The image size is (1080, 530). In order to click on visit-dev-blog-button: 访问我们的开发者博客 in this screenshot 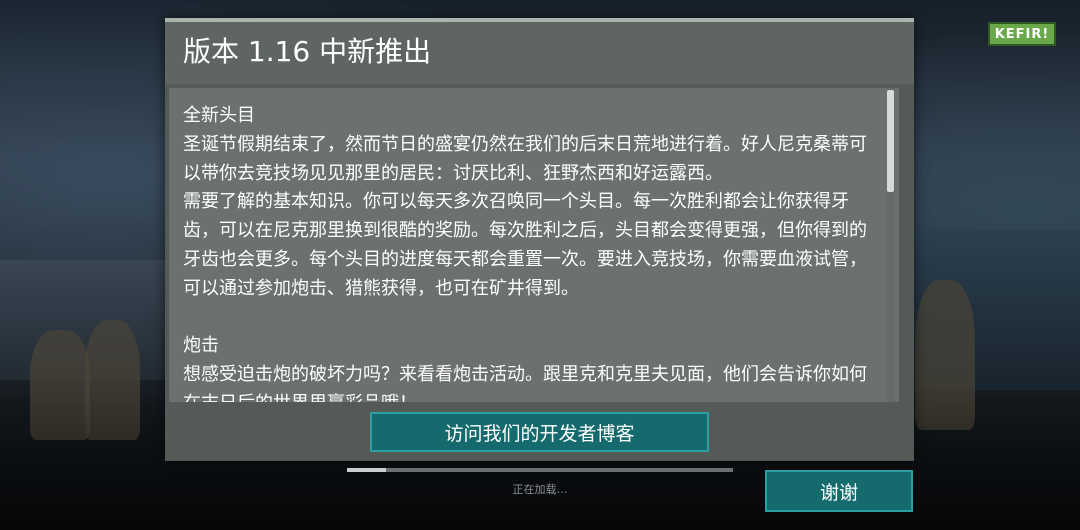, I will do `click(539, 432)`.